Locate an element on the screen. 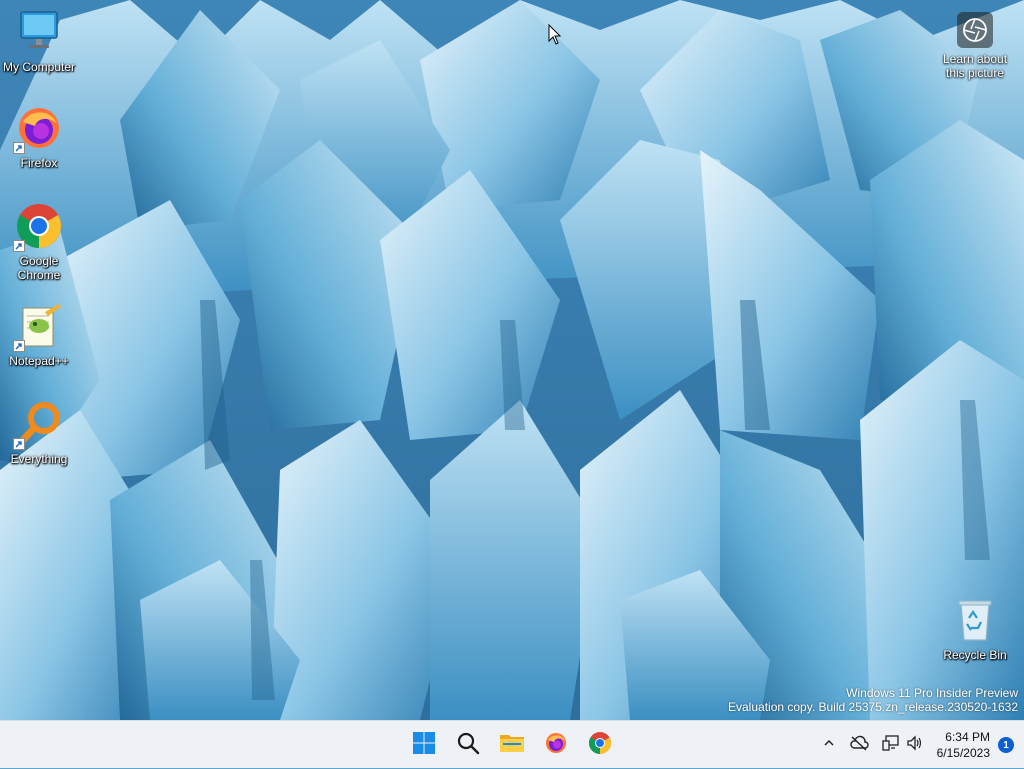 The image size is (1024, 769). desktop-icon-label: Notepad++ is located at coordinates (39, 361).